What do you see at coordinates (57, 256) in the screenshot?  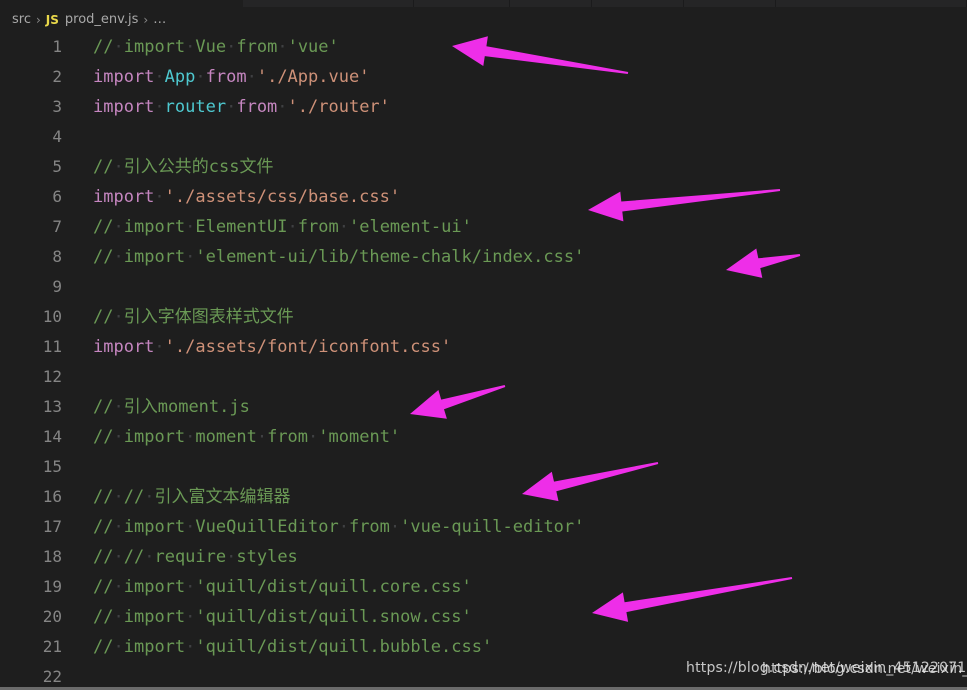 I see `line-number: 8` at bounding box center [57, 256].